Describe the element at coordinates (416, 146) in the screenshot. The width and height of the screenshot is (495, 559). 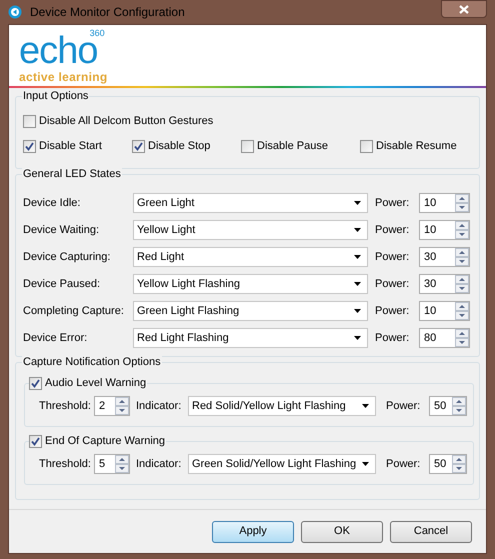
I see `checkbox-label: Disable Resume` at that location.